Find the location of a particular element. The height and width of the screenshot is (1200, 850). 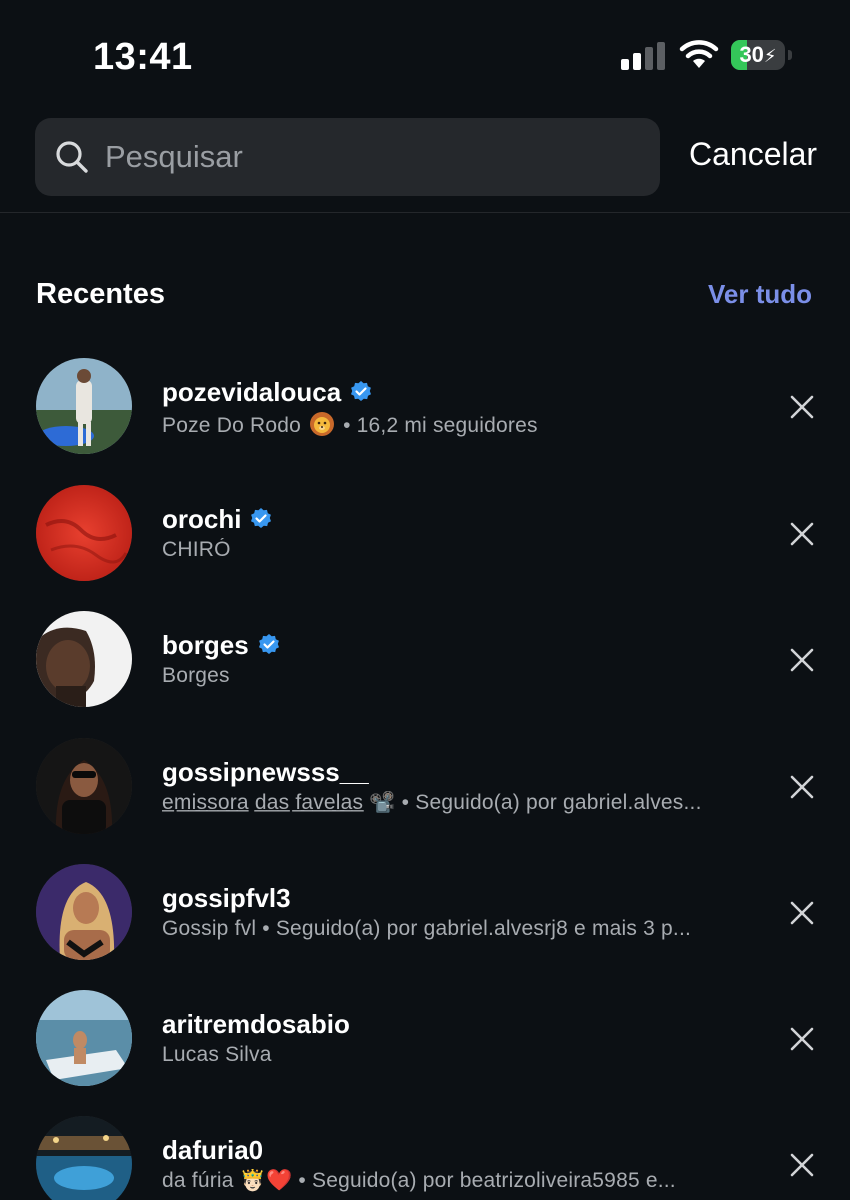

username: gossipfvl3 is located at coordinates (226, 897).